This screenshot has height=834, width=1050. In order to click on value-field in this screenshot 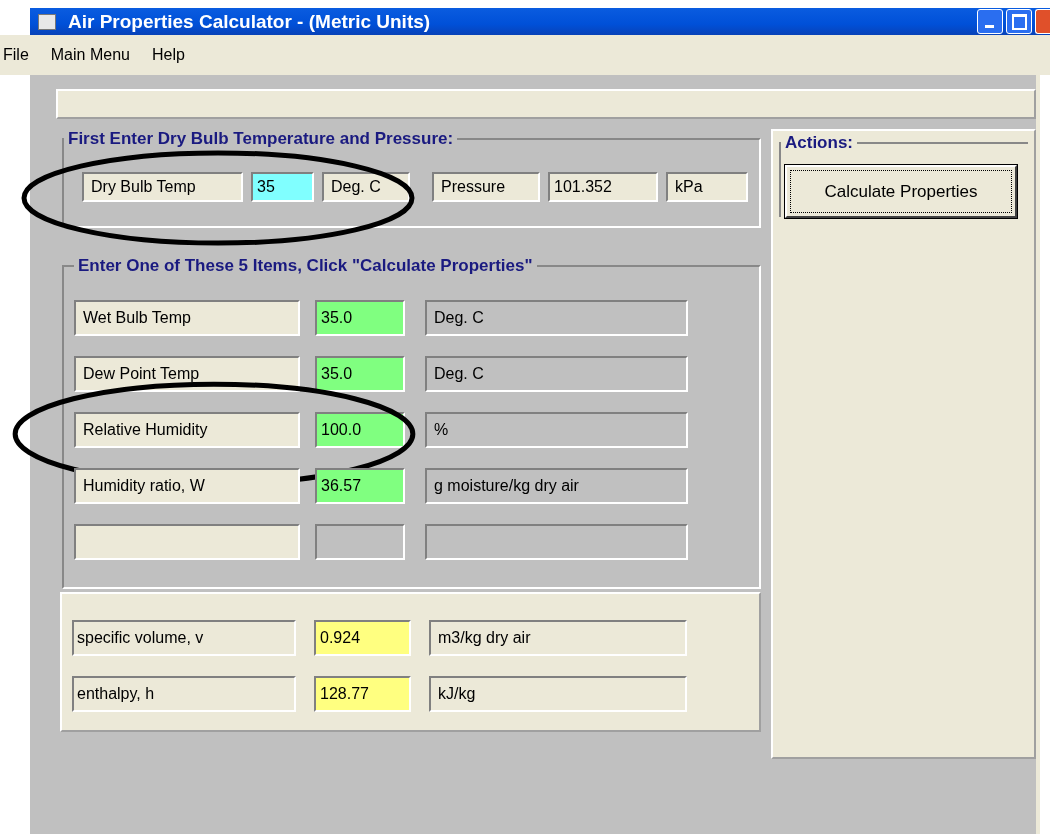, I will do `click(360, 542)`.